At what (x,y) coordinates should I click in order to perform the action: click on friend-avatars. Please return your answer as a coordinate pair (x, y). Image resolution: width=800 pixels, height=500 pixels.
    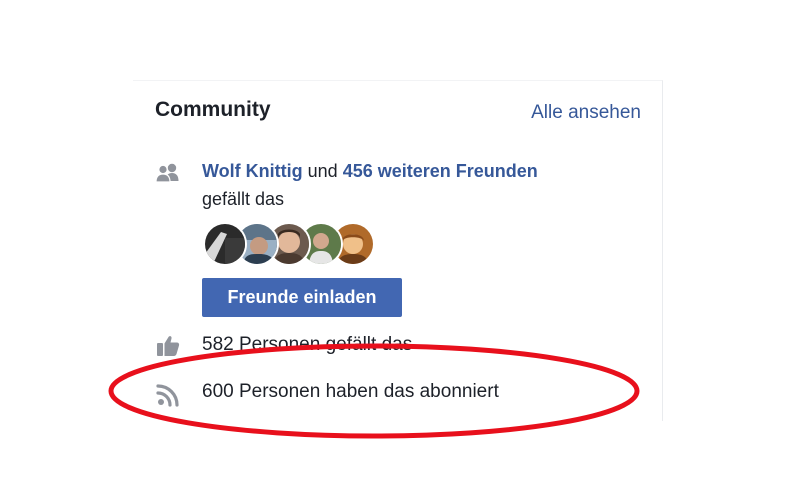
    Looking at the image, I should click on (293, 244).